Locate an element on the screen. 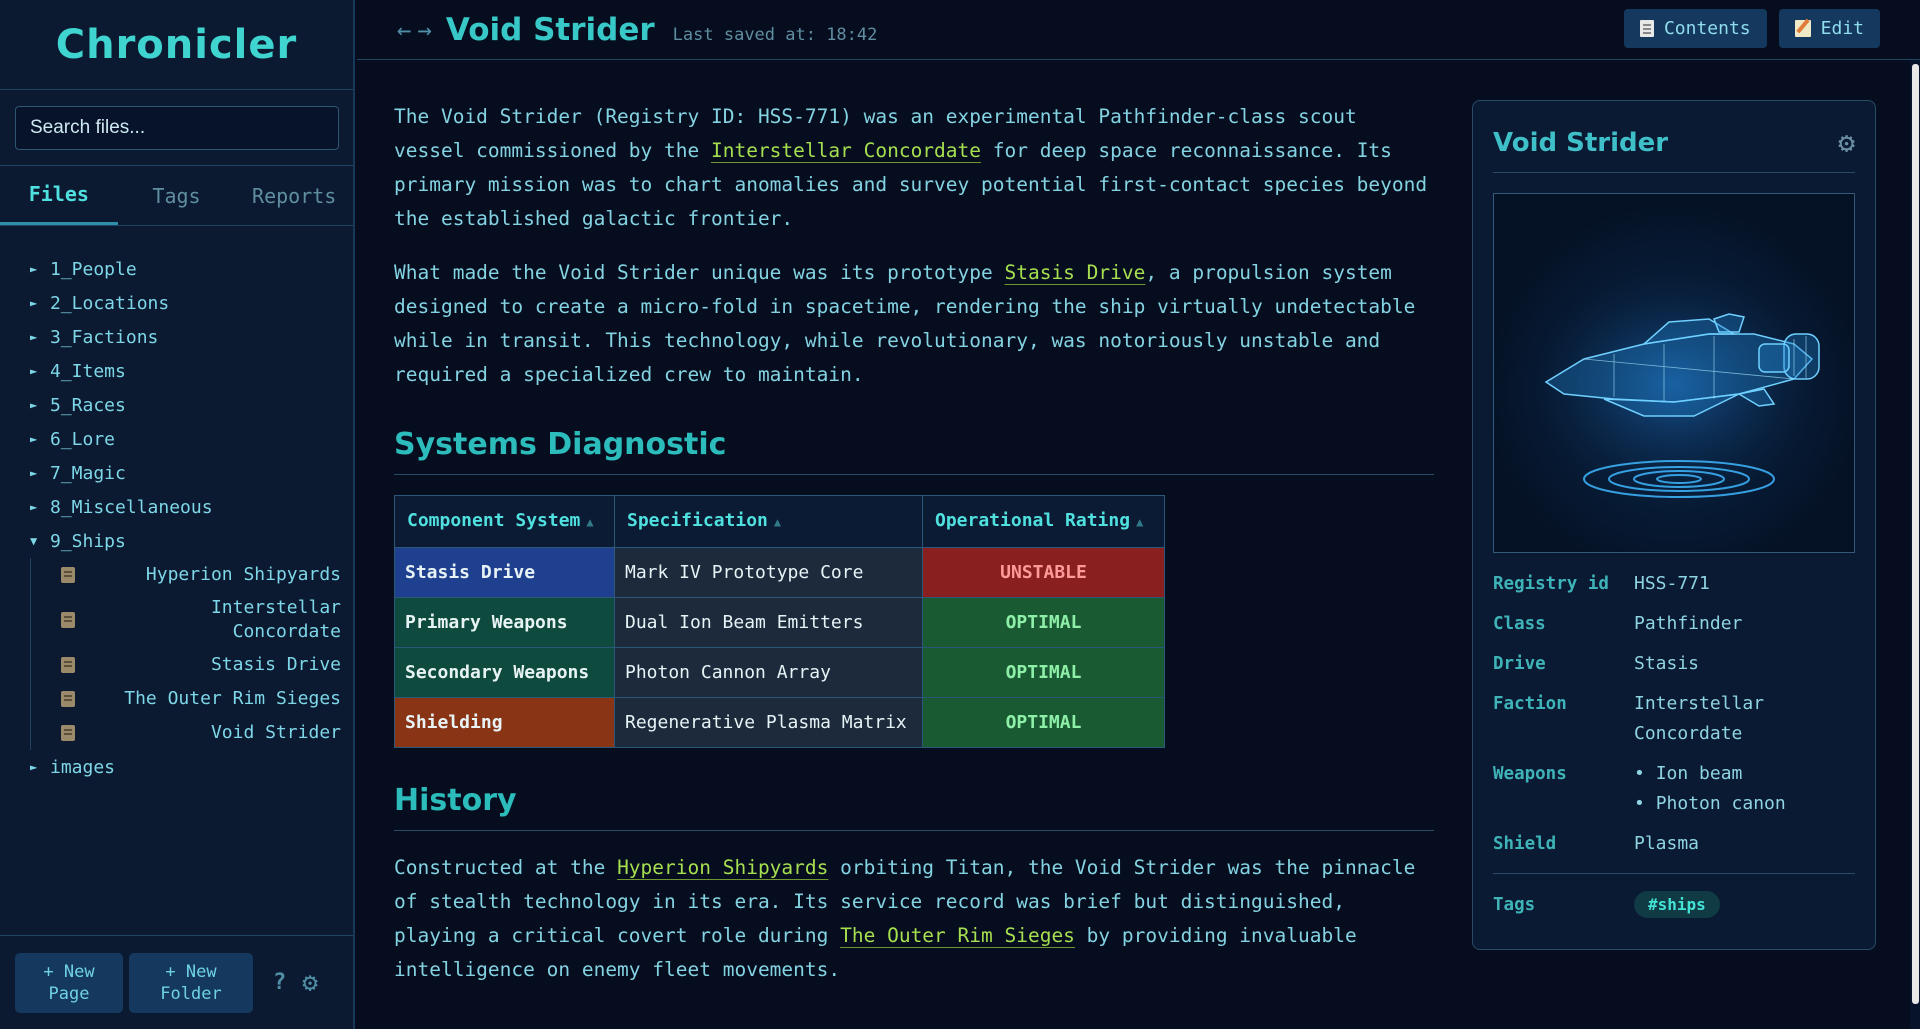  tab-tags: Tags is located at coordinates (177, 195).